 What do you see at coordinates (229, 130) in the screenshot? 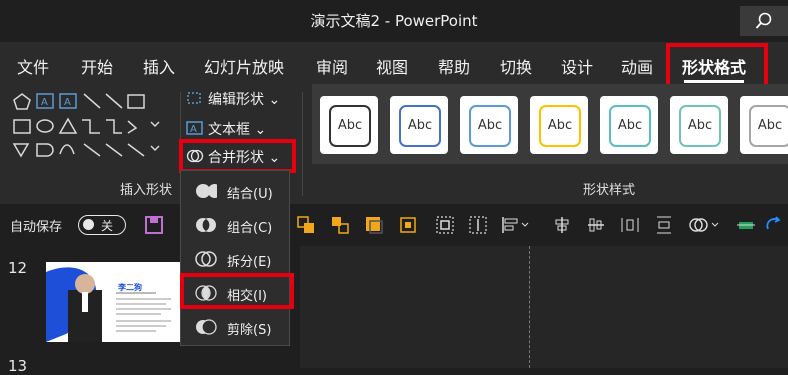
I see `text-box-label: 文本框` at bounding box center [229, 130].